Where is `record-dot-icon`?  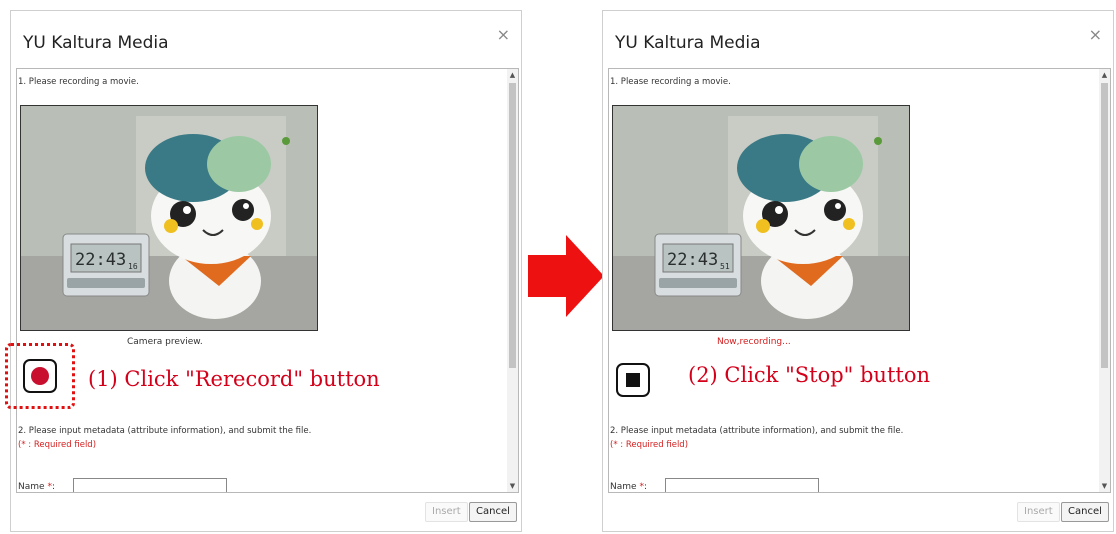 record-dot-icon is located at coordinates (40, 376).